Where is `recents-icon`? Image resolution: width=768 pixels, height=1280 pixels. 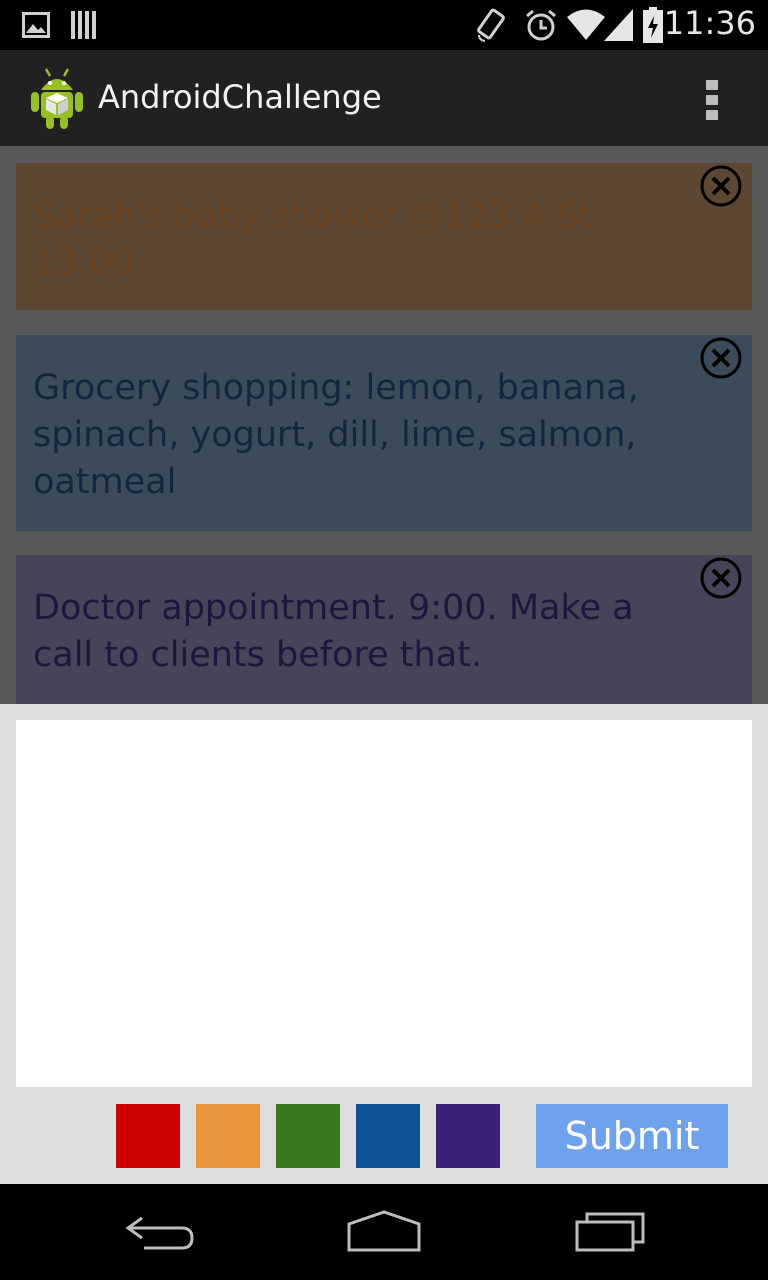 recents-icon is located at coordinates (610, 1232).